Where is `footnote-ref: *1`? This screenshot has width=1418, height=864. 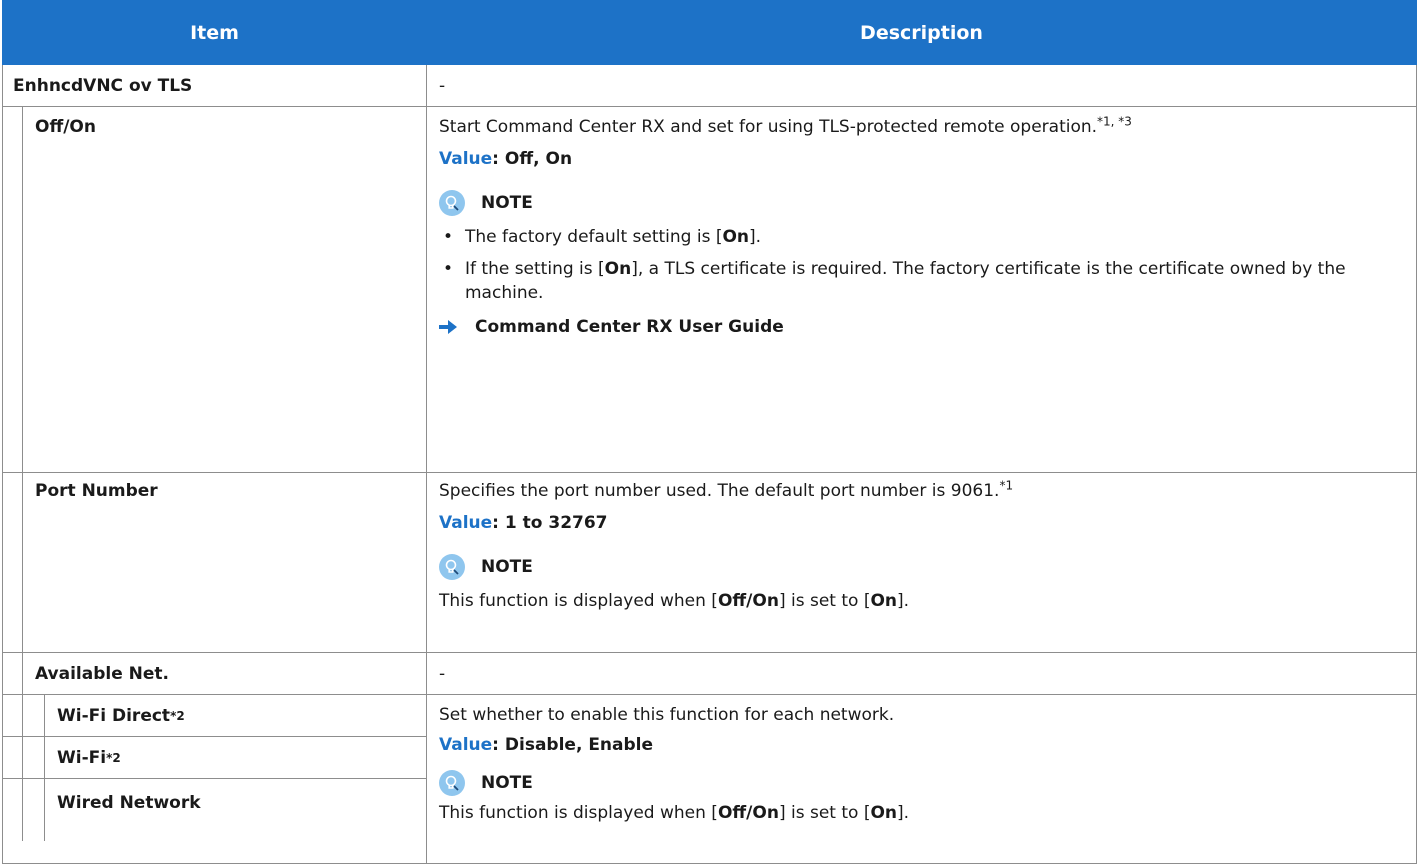 footnote-ref: *1 is located at coordinates (1006, 485).